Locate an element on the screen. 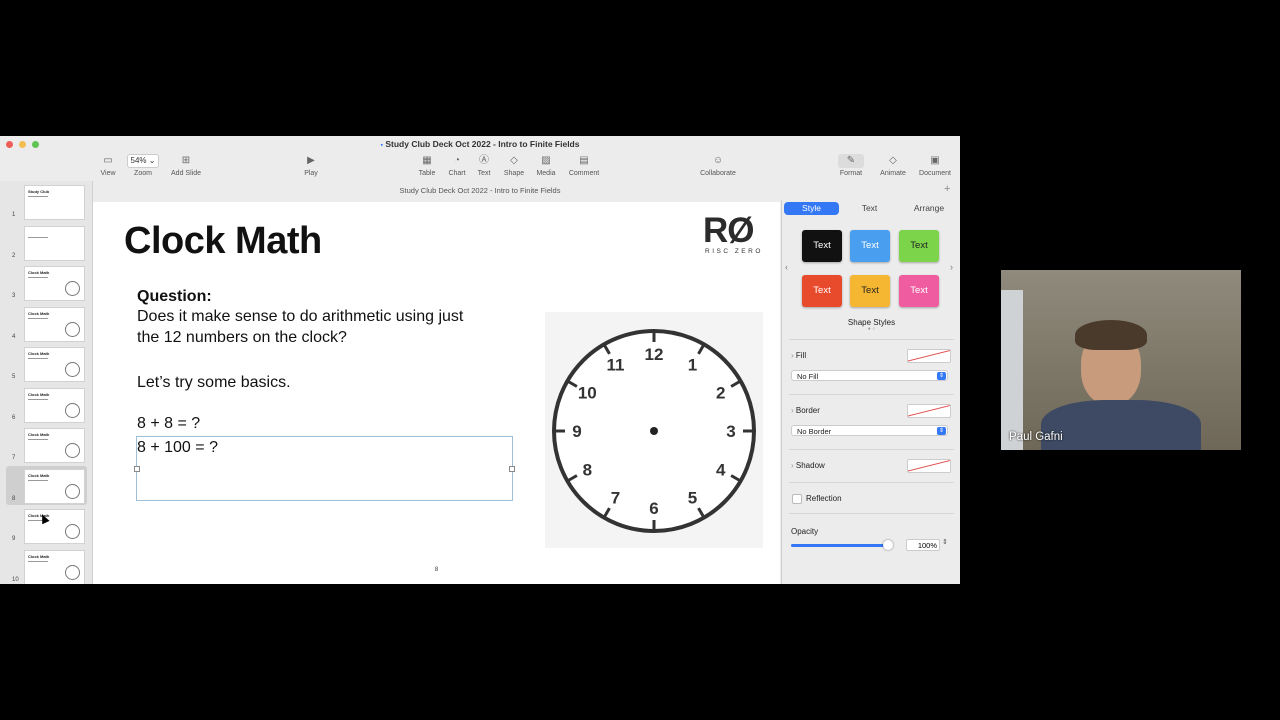  slide-number: 3 is located at coordinates (14, 296).